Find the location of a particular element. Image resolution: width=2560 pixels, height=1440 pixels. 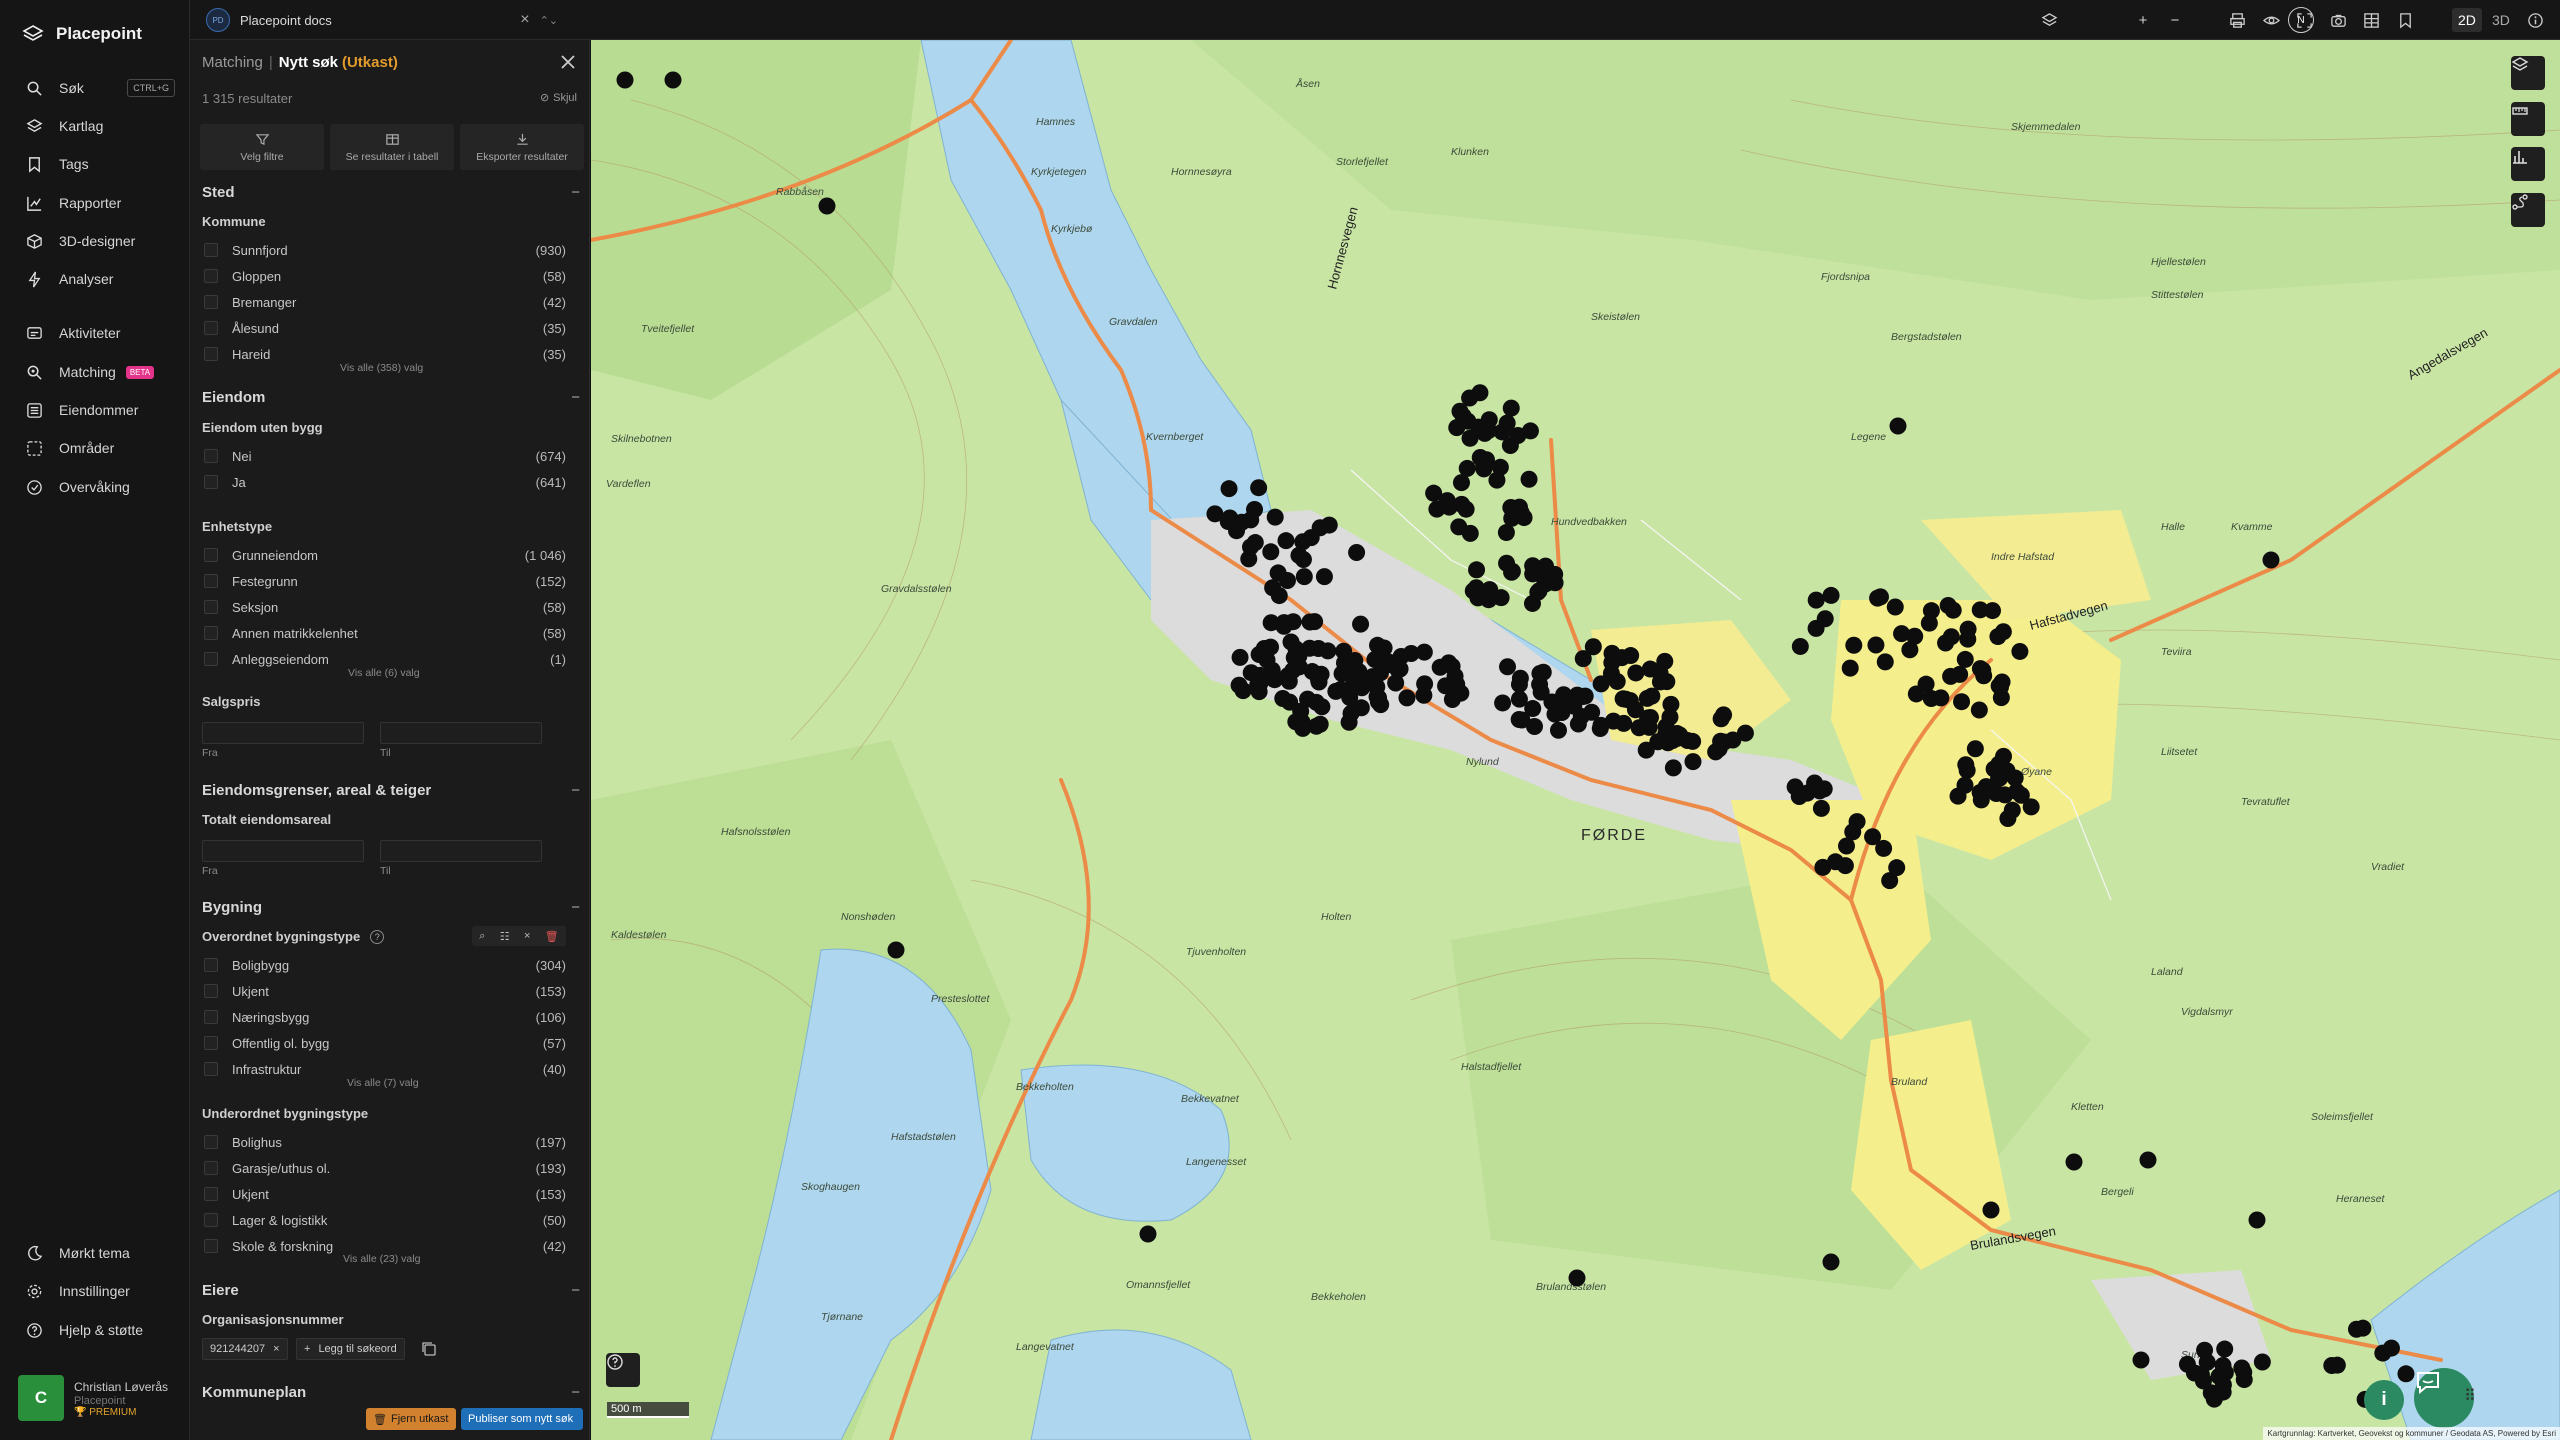

grid-view-icon is located at coordinates (2371, 20).